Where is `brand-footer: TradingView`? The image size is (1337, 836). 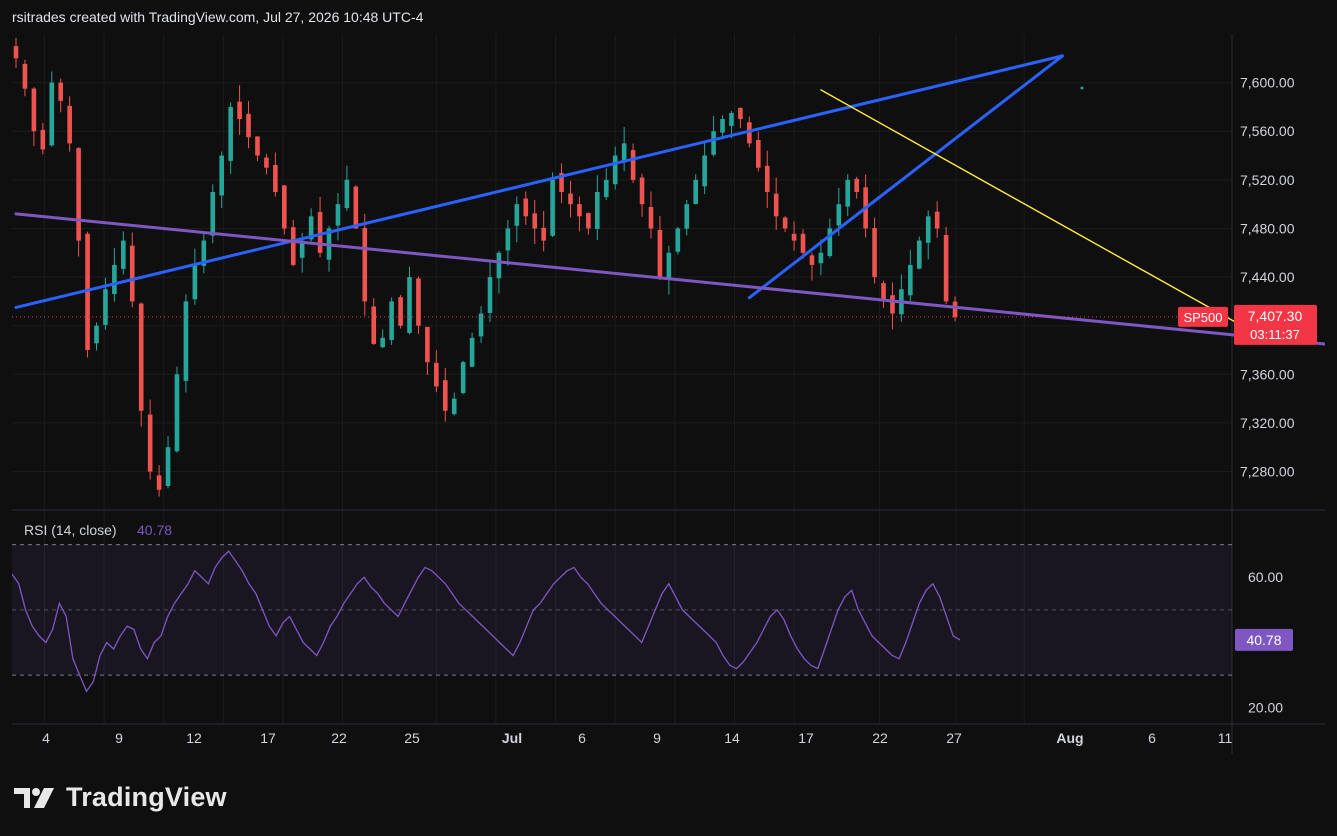 brand-footer: TradingView is located at coordinates (120, 797).